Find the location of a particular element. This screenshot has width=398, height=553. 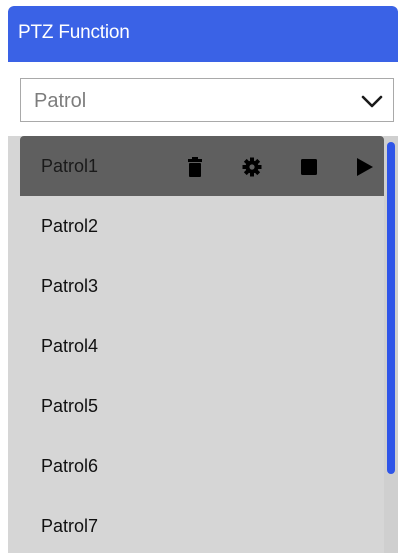

stop-icon is located at coordinates (309, 167).